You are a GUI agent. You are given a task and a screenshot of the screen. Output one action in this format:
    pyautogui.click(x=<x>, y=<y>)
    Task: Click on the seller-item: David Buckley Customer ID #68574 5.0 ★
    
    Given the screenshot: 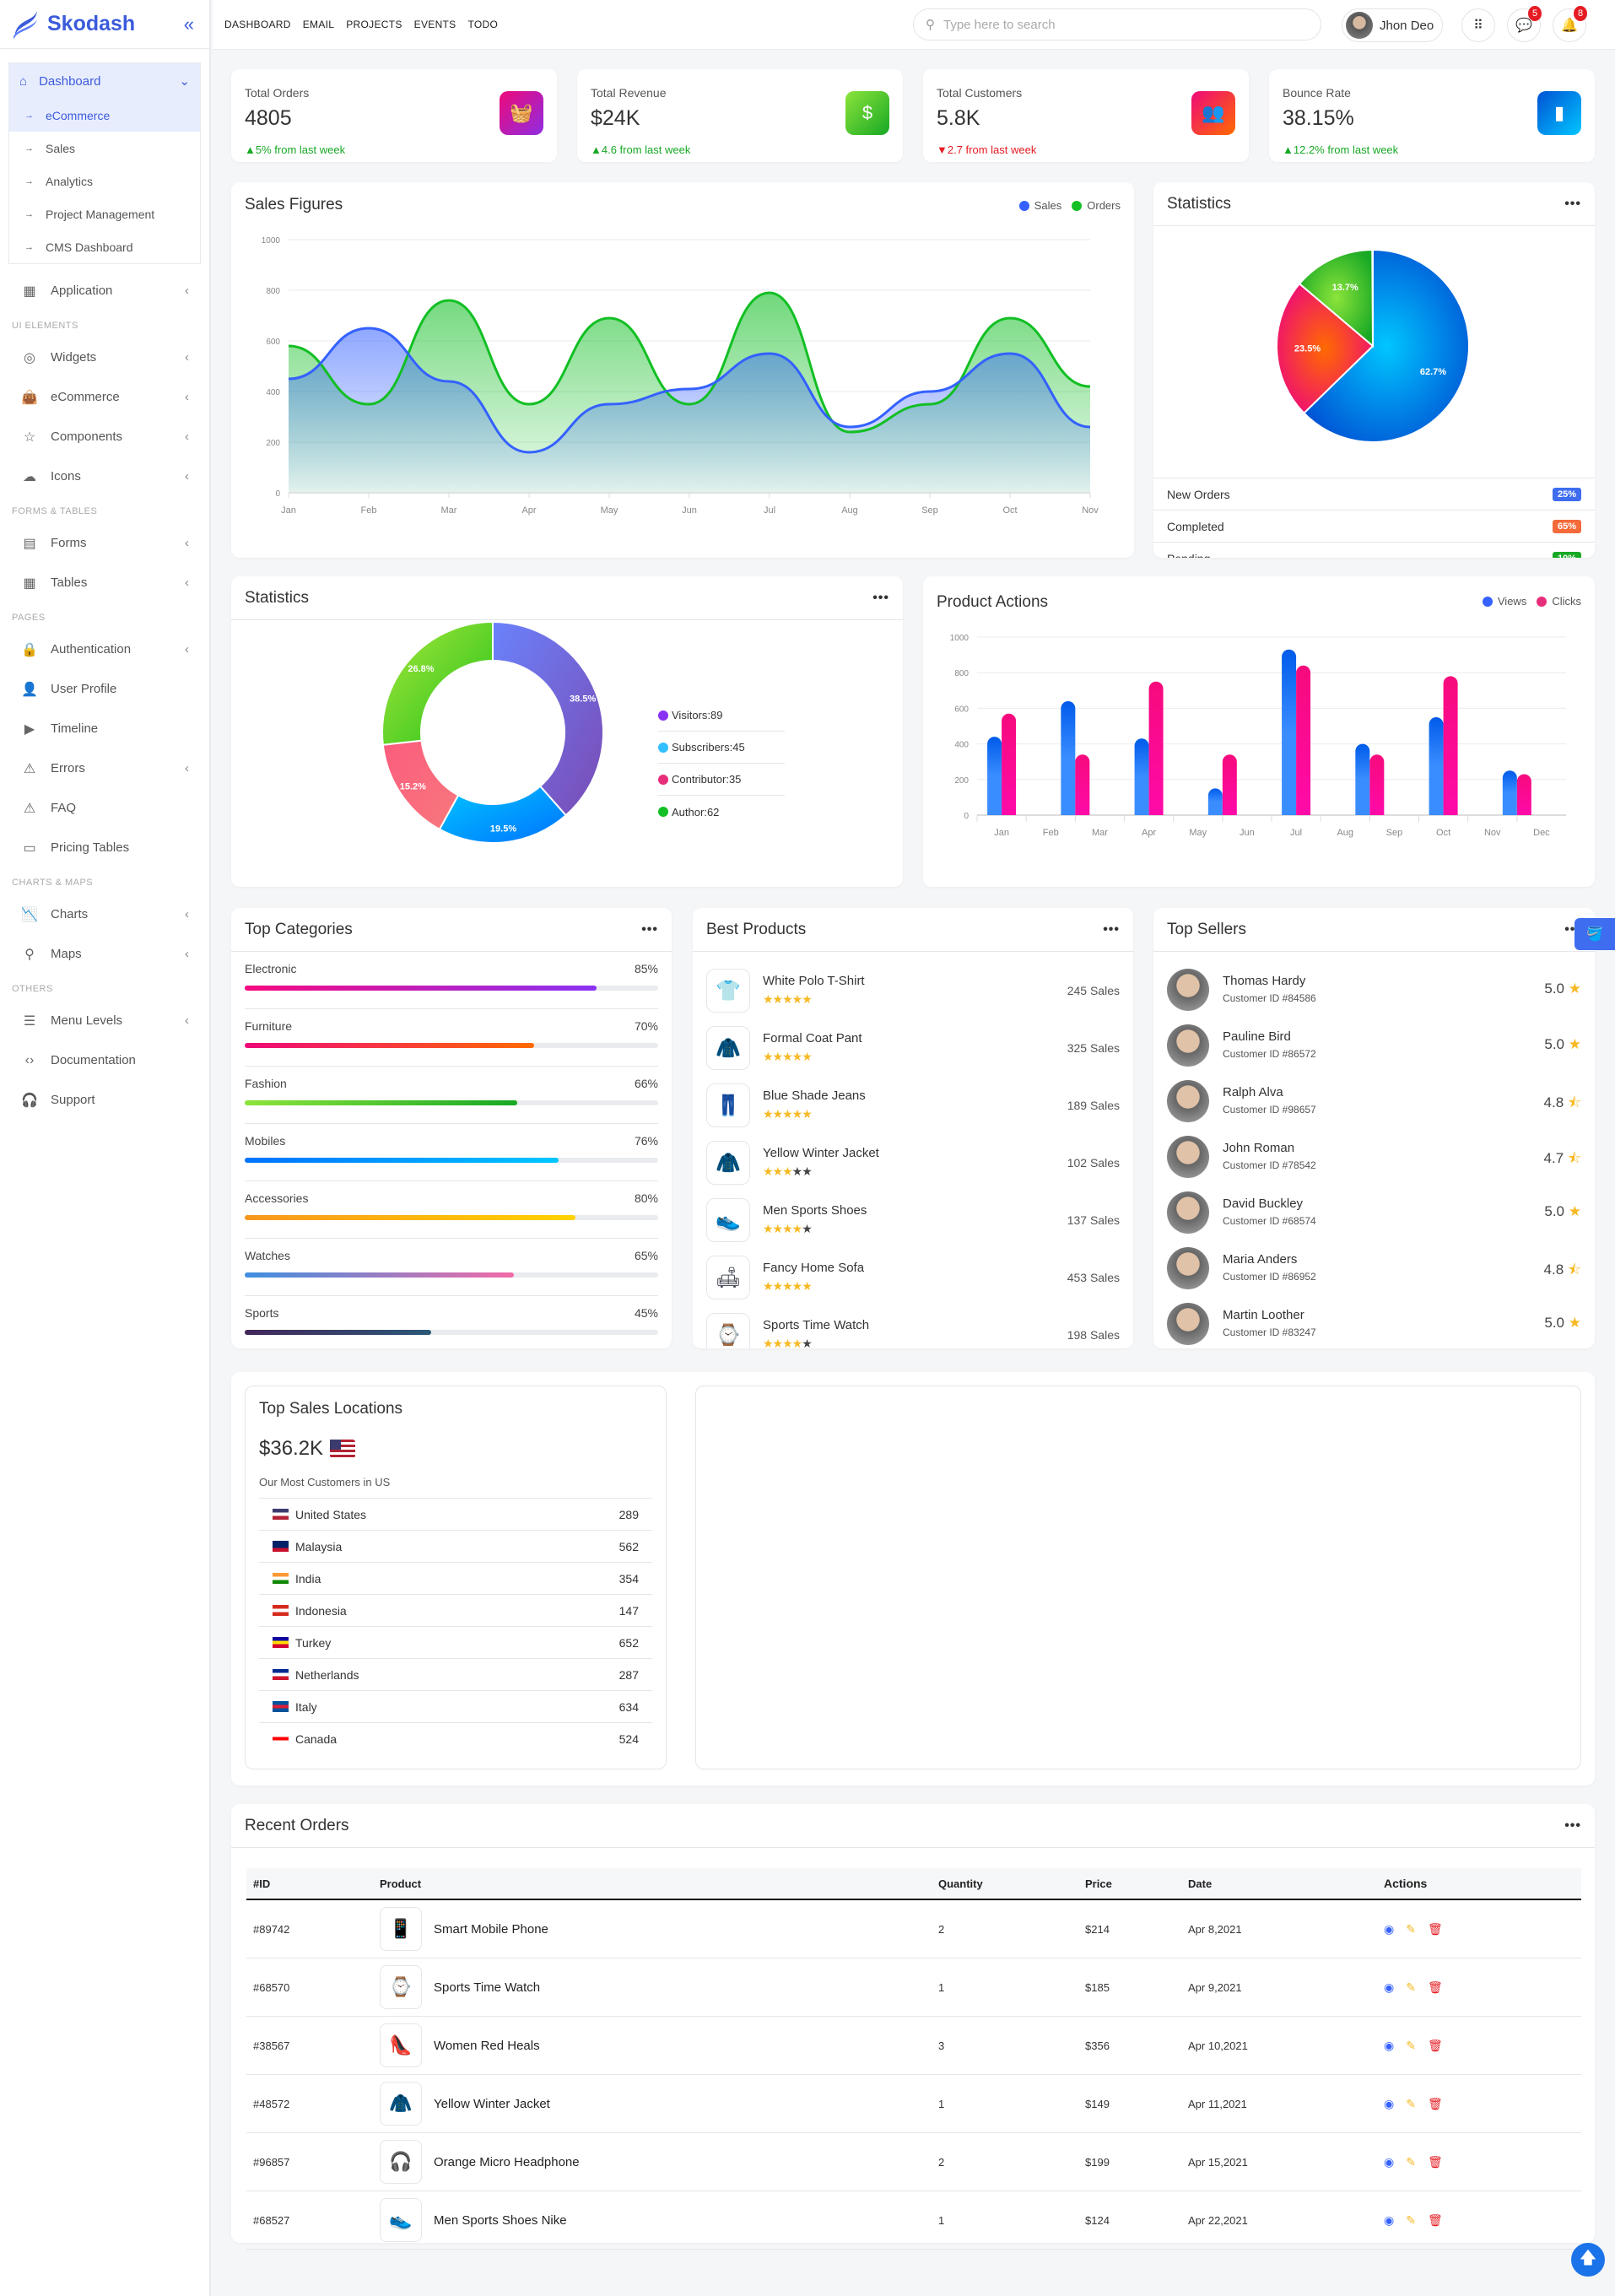 What is the action you would take?
    pyautogui.click(x=1374, y=1219)
    